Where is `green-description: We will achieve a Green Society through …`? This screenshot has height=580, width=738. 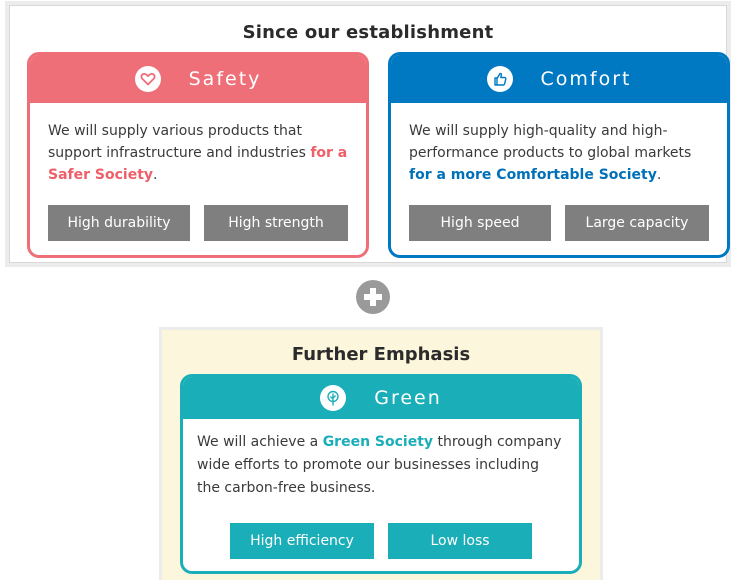
green-description: We will achieve a Green Society through … is located at coordinates (381, 459).